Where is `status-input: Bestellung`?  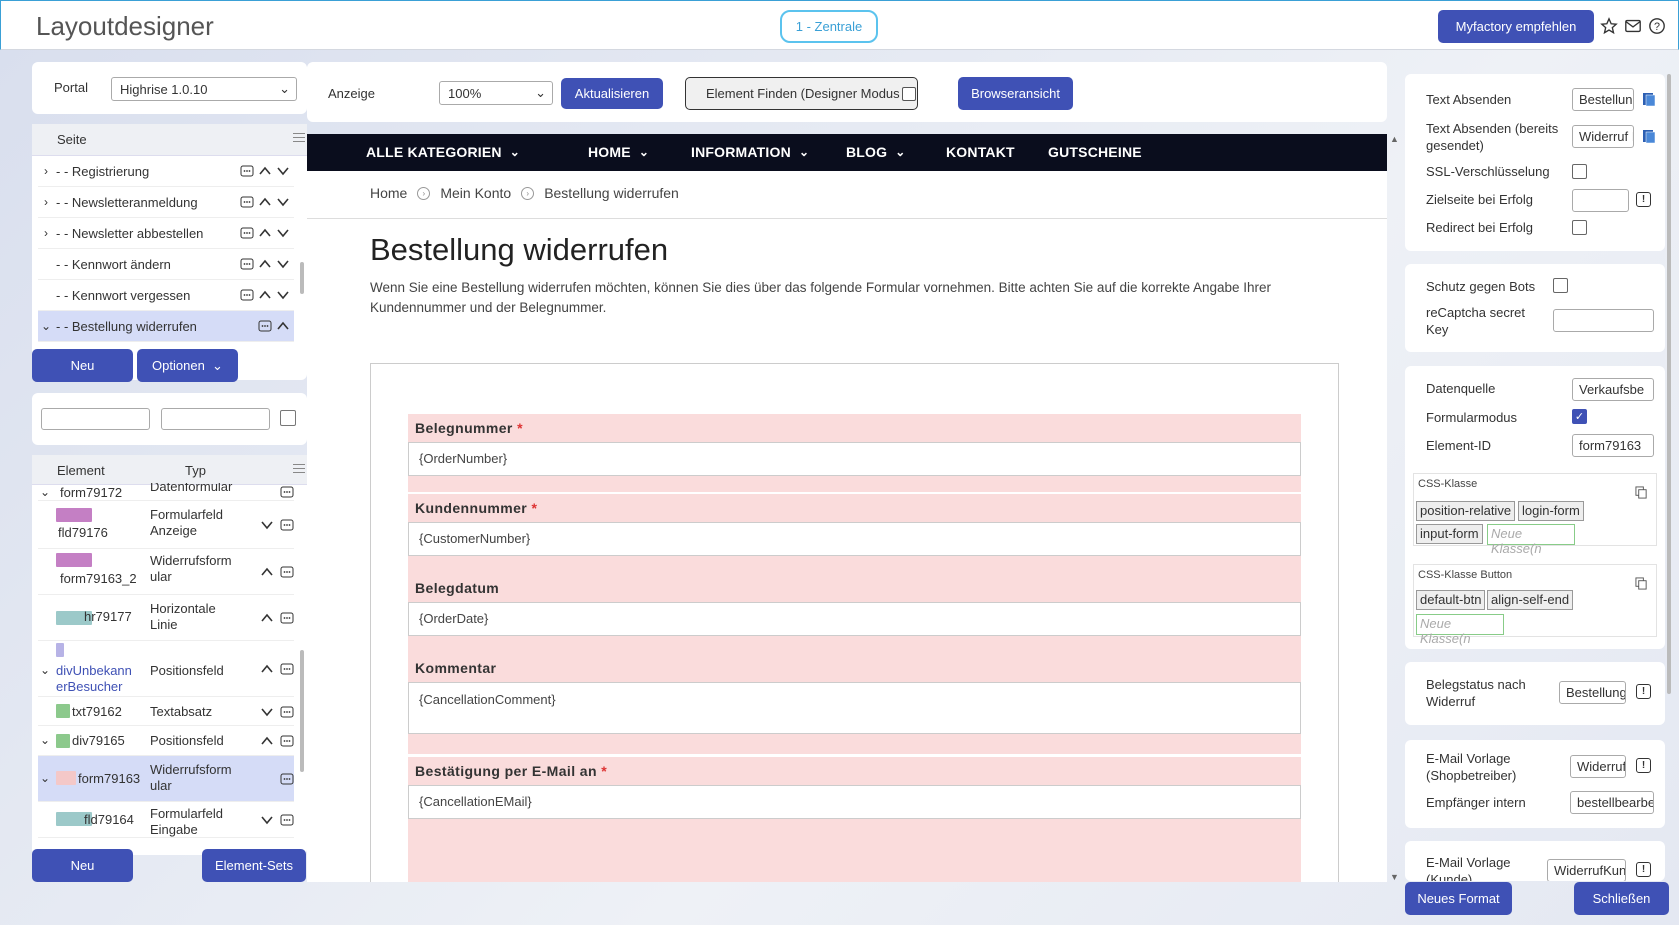
status-input: Bestellung is located at coordinates (1592, 692).